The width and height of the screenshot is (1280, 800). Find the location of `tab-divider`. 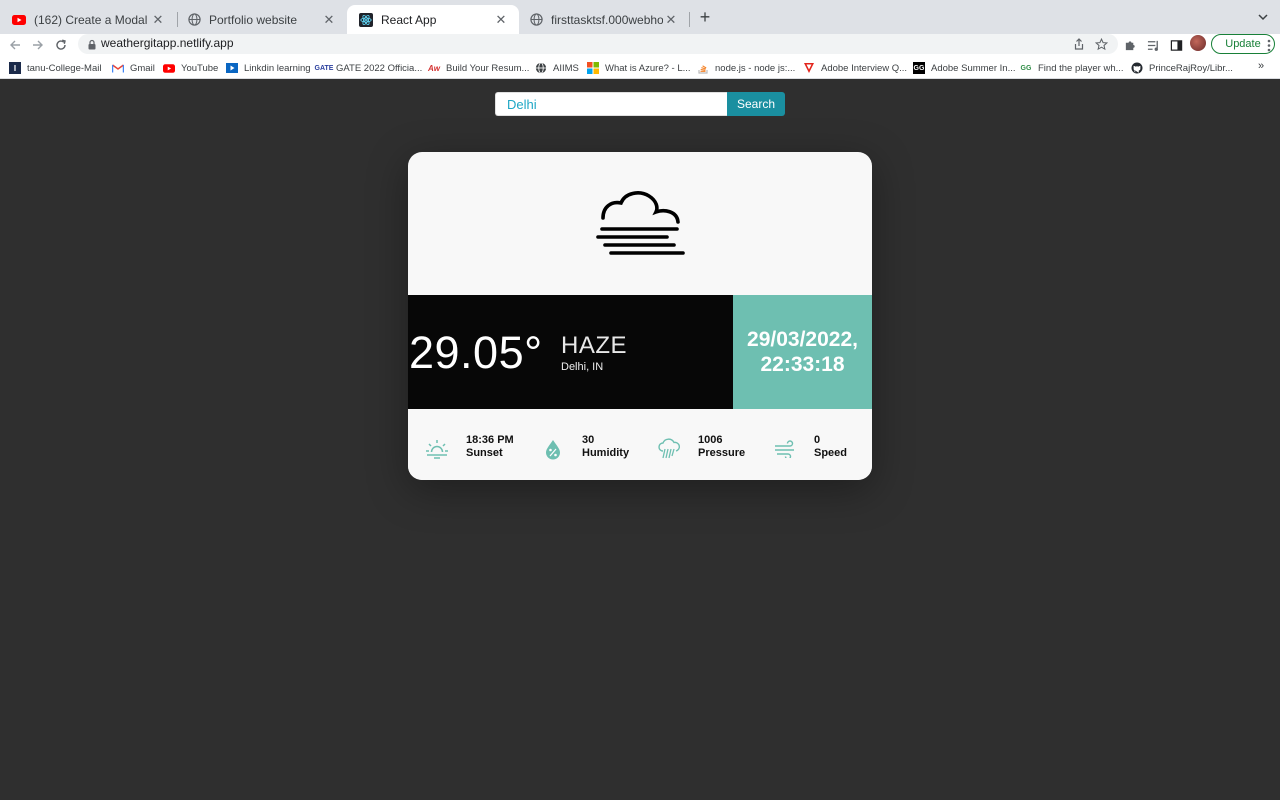

tab-divider is located at coordinates (689, 19).